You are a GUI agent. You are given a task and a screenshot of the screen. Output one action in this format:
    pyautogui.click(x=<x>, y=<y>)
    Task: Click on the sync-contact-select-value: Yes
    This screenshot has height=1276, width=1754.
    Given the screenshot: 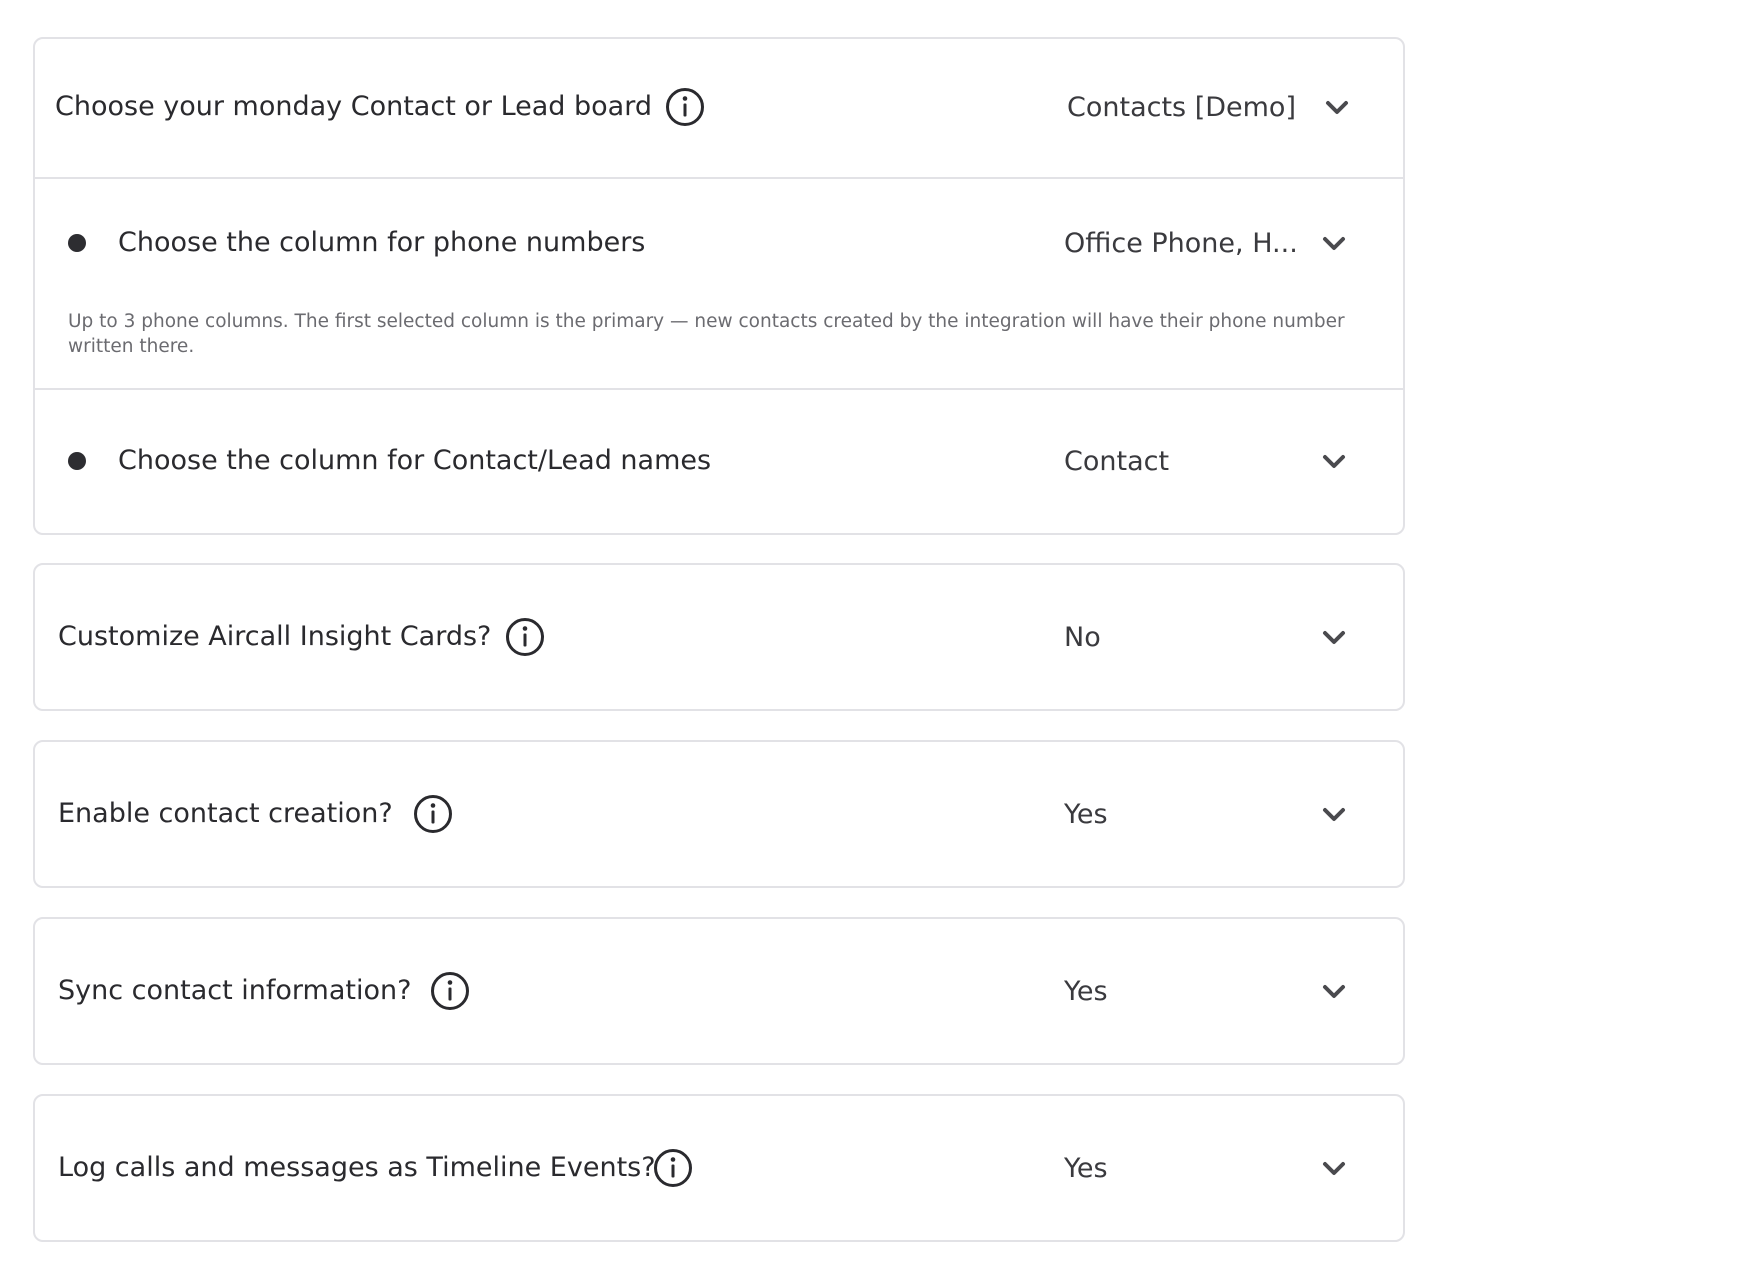 What is the action you would take?
    pyautogui.click(x=1086, y=991)
    